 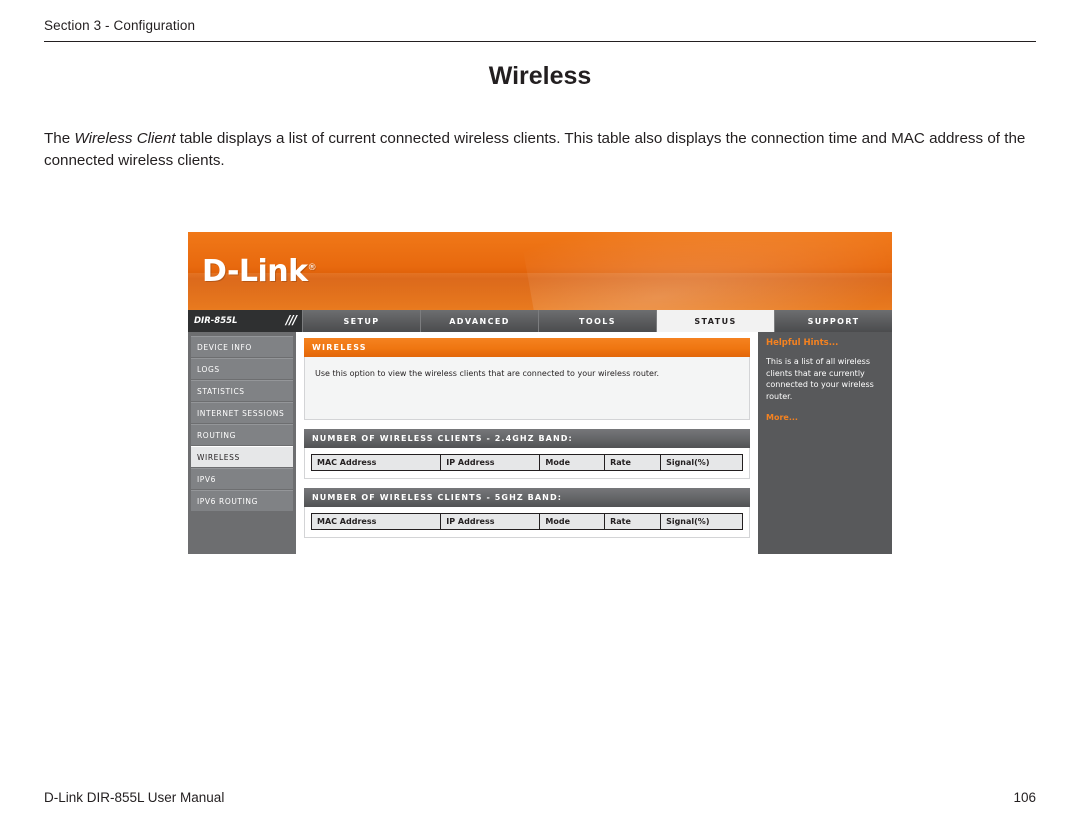 I want to click on sidebar-item-ipv6-routing: IPV6 ROUTING, so click(x=242, y=500).